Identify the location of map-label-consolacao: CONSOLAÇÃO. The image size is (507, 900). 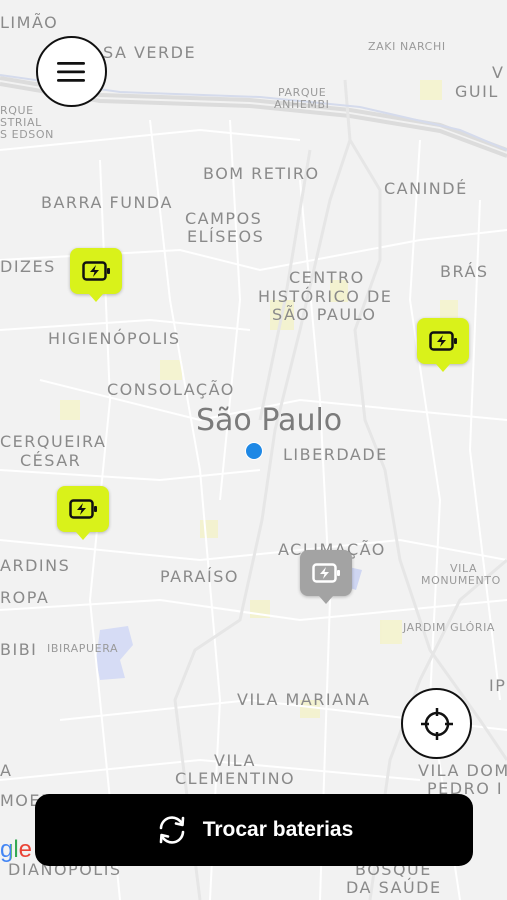
(171, 389).